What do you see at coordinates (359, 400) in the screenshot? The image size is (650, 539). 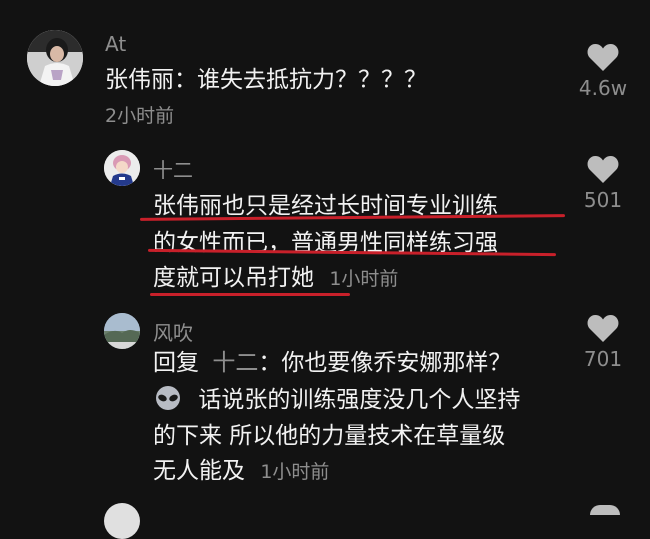 I see `comment-text-line-1-content: 话说张的训练强度没几个人坚持` at bounding box center [359, 400].